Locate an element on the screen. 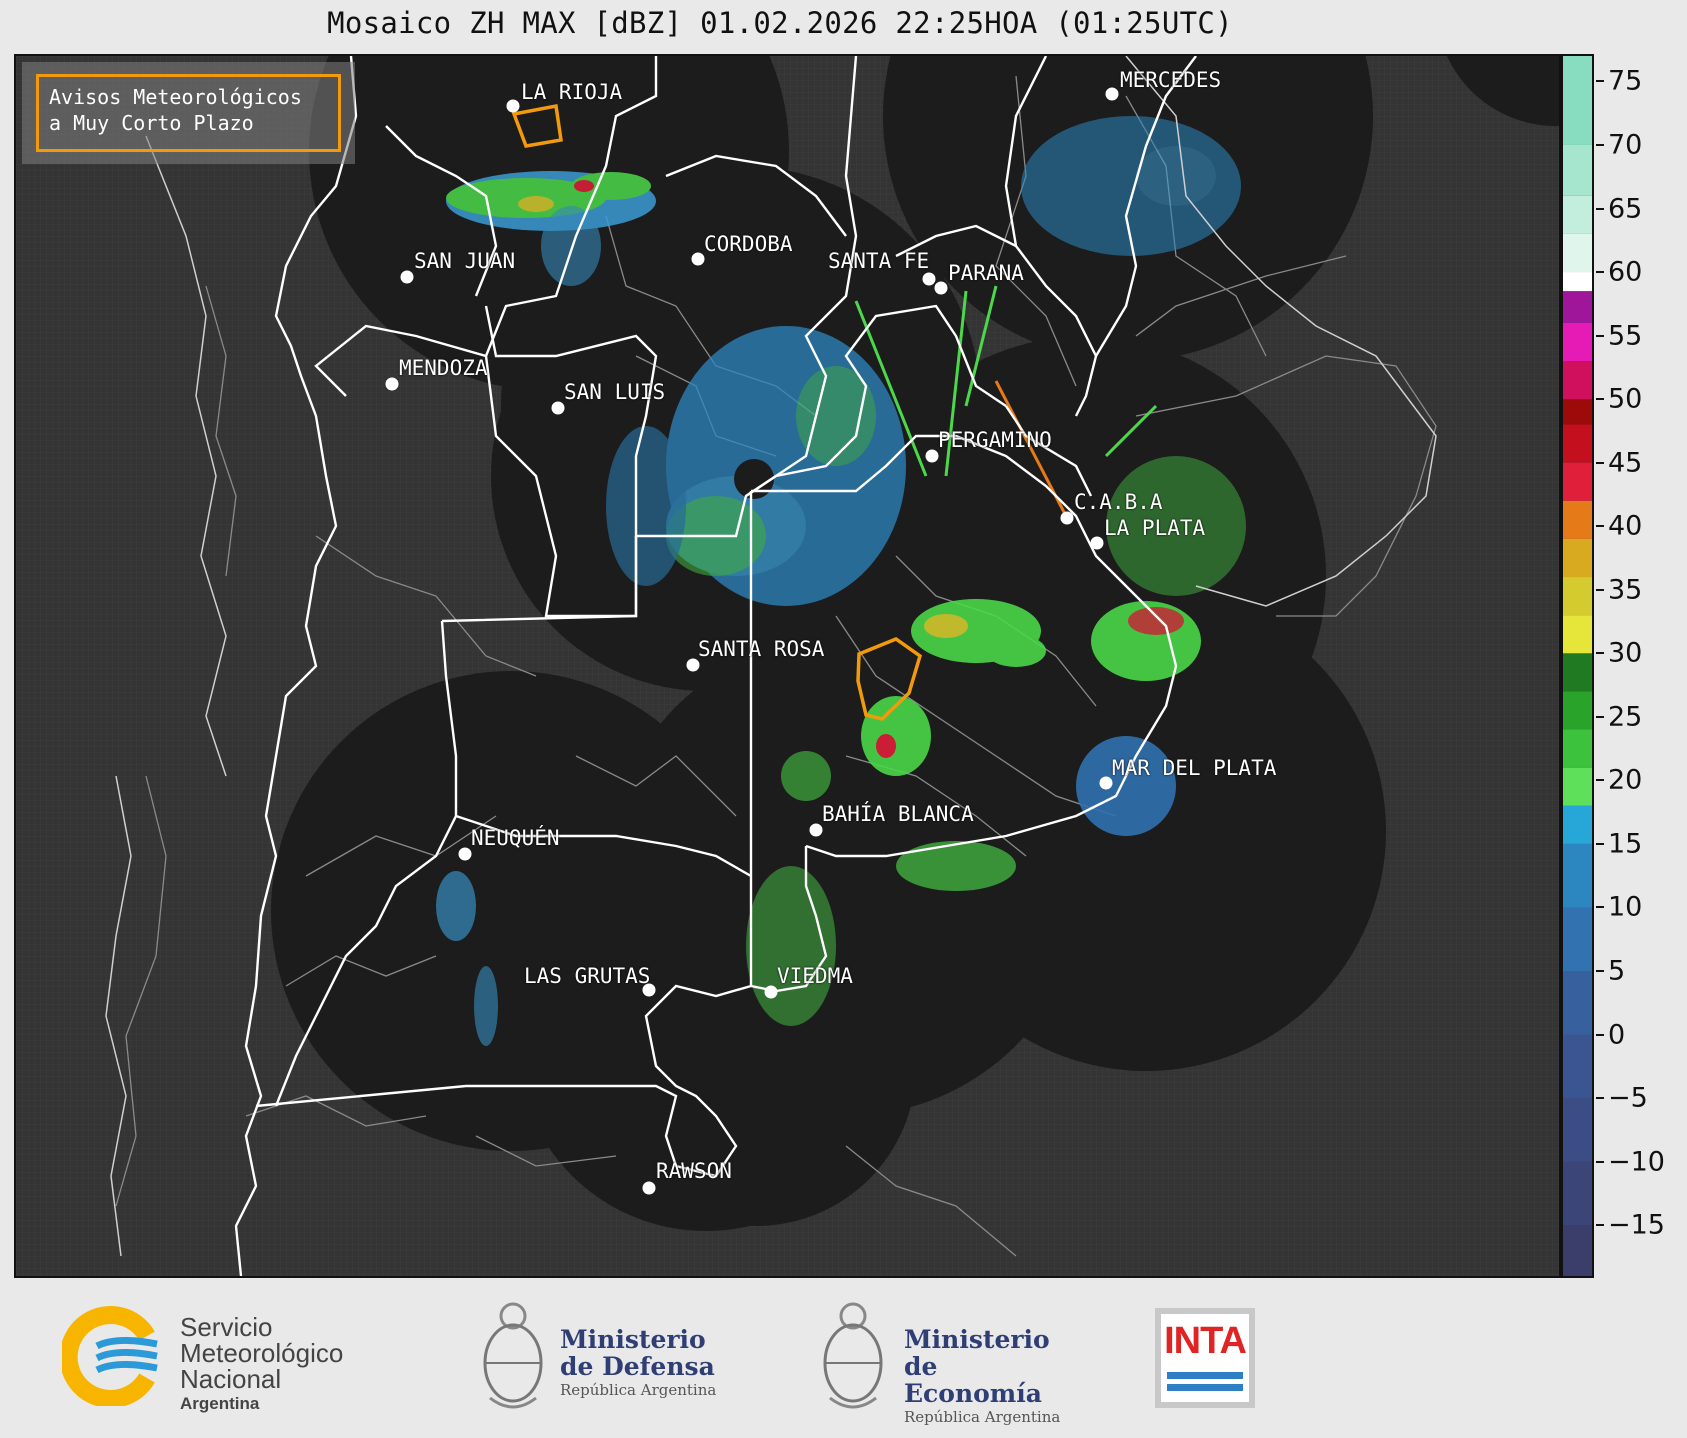 This screenshot has height=1438, width=1687. city-dot-caba is located at coordinates (1067, 518).